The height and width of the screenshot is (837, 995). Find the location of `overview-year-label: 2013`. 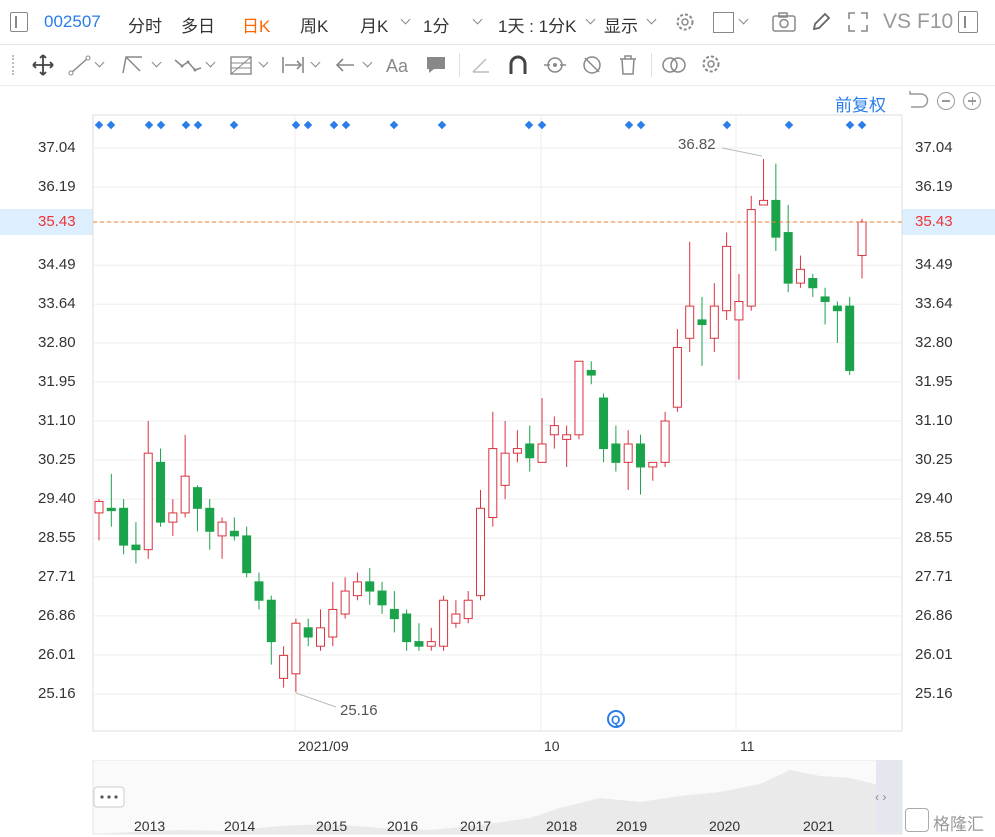

overview-year-label: 2013 is located at coordinates (149, 826).